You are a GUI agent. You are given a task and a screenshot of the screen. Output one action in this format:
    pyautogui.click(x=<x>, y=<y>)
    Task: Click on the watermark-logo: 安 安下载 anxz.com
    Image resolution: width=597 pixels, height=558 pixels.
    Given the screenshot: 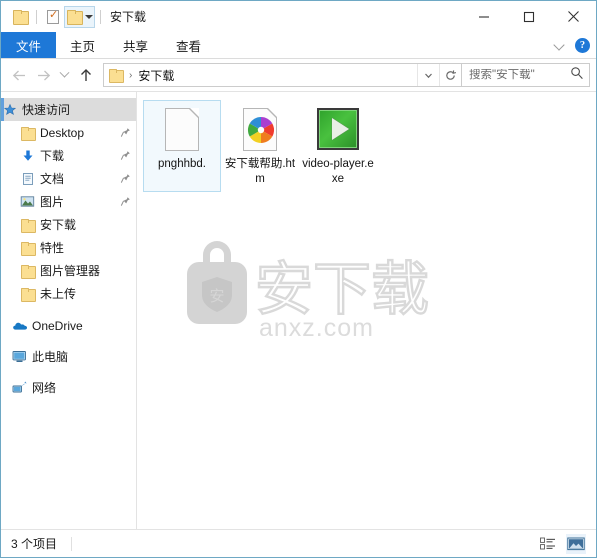 What is the action you would take?
    pyautogui.click(x=308, y=291)
    